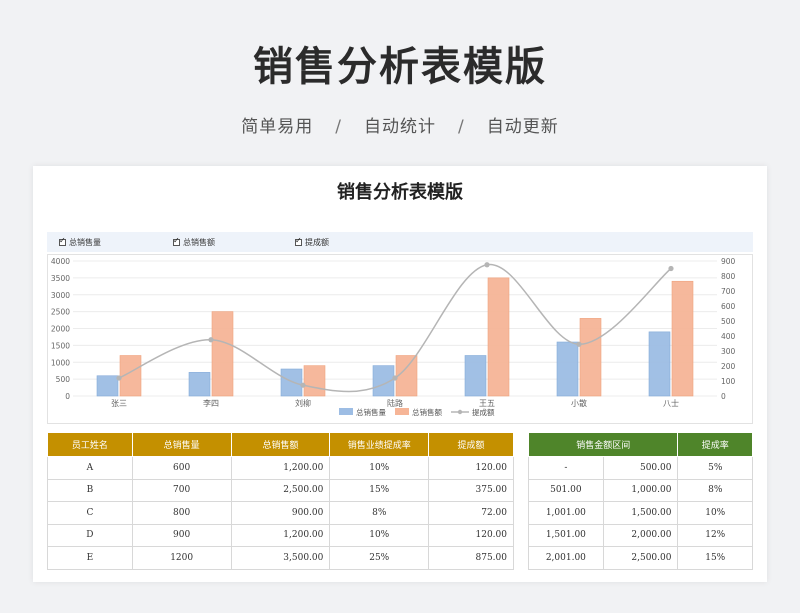 This screenshot has width=800, height=613. Describe the element at coordinates (715, 535) in the screenshot. I see `table-cell: 12%` at that location.